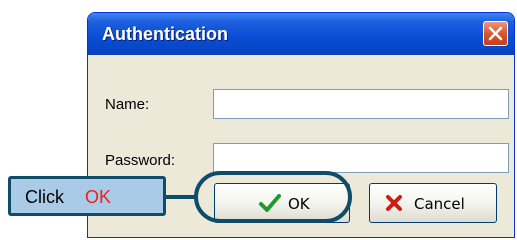 The image size is (517, 240). What do you see at coordinates (44, 197) in the screenshot?
I see `callout-prefix: Click` at bounding box center [44, 197].